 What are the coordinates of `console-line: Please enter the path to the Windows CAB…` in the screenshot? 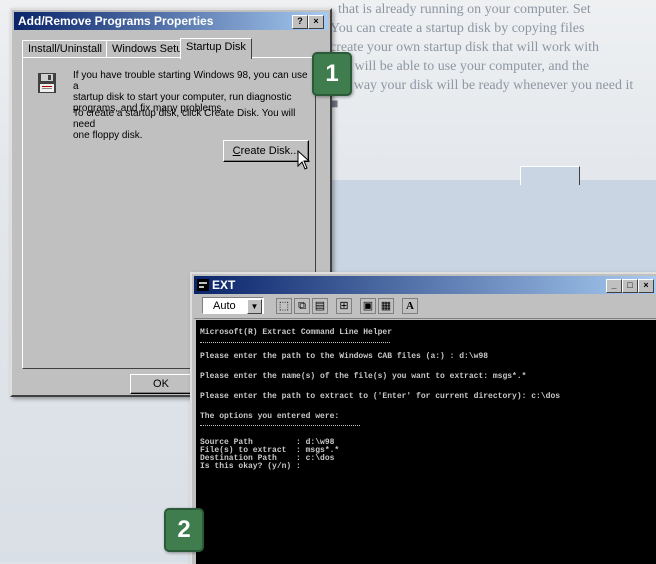 It's located at (344, 356).